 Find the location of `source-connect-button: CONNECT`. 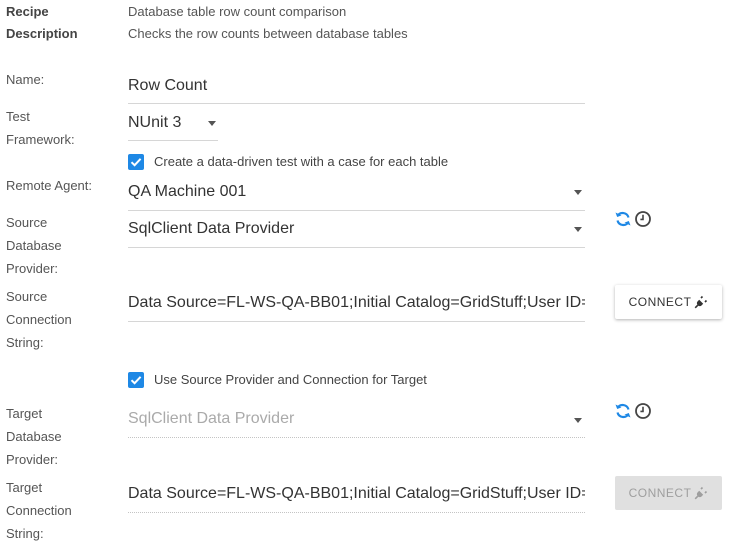

source-connect-button: CONNECT is located at coordinates (668, 302).